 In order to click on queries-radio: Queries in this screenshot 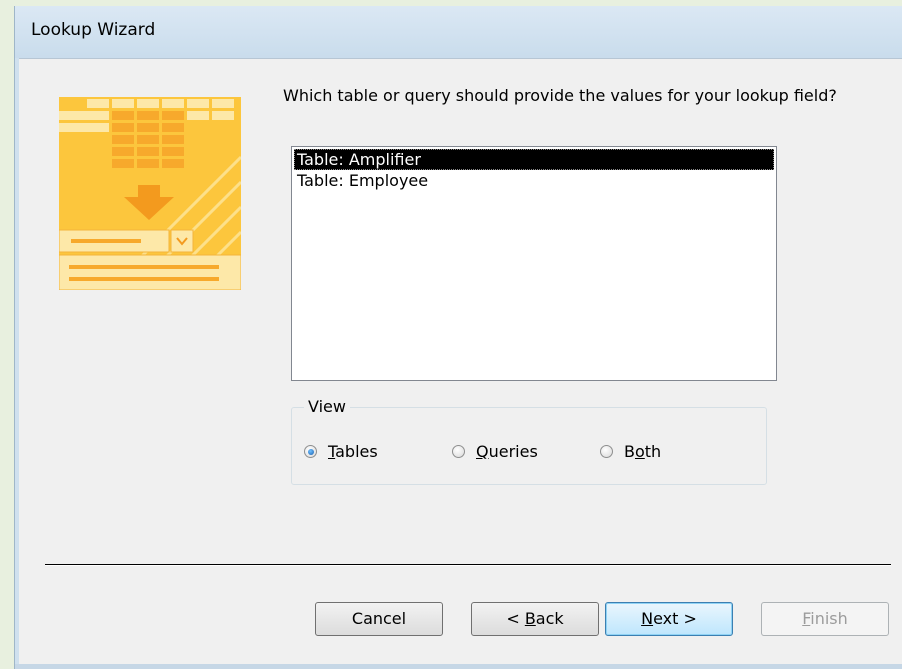, I will do `click(495, 451)`.